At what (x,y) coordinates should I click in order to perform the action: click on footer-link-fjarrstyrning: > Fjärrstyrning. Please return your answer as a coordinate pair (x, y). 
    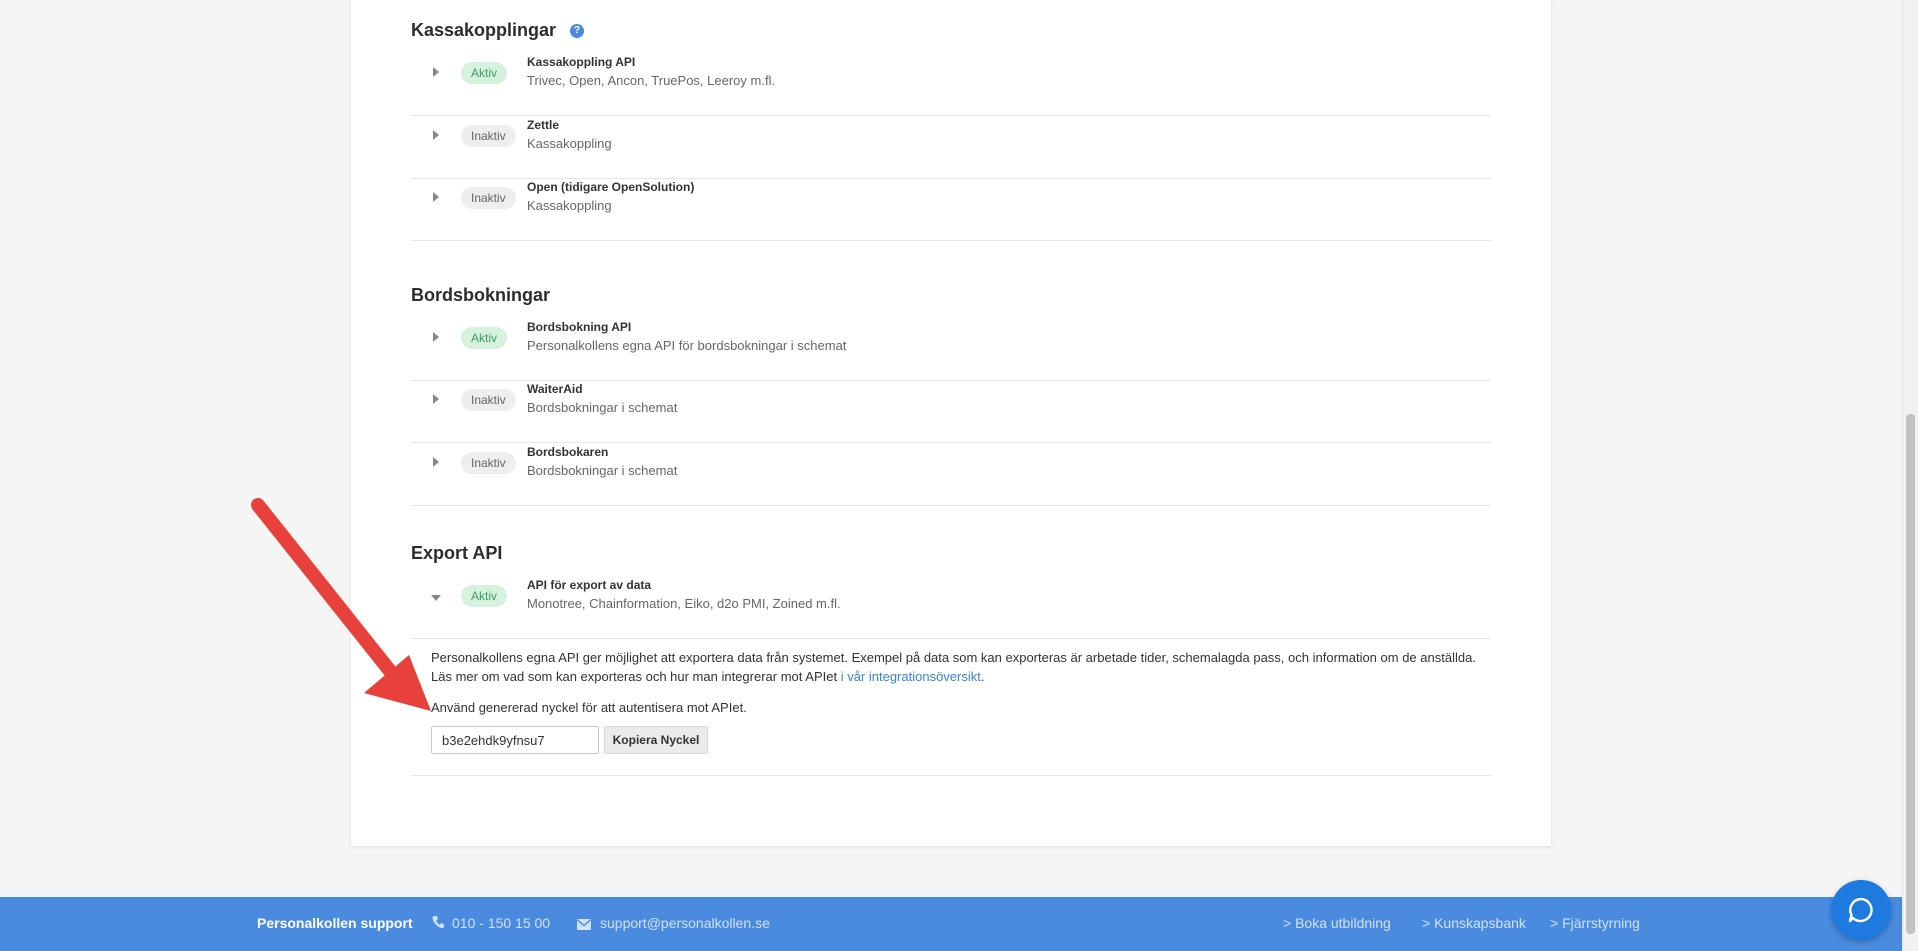
    Looking at the image, I should click on (1595, 923).